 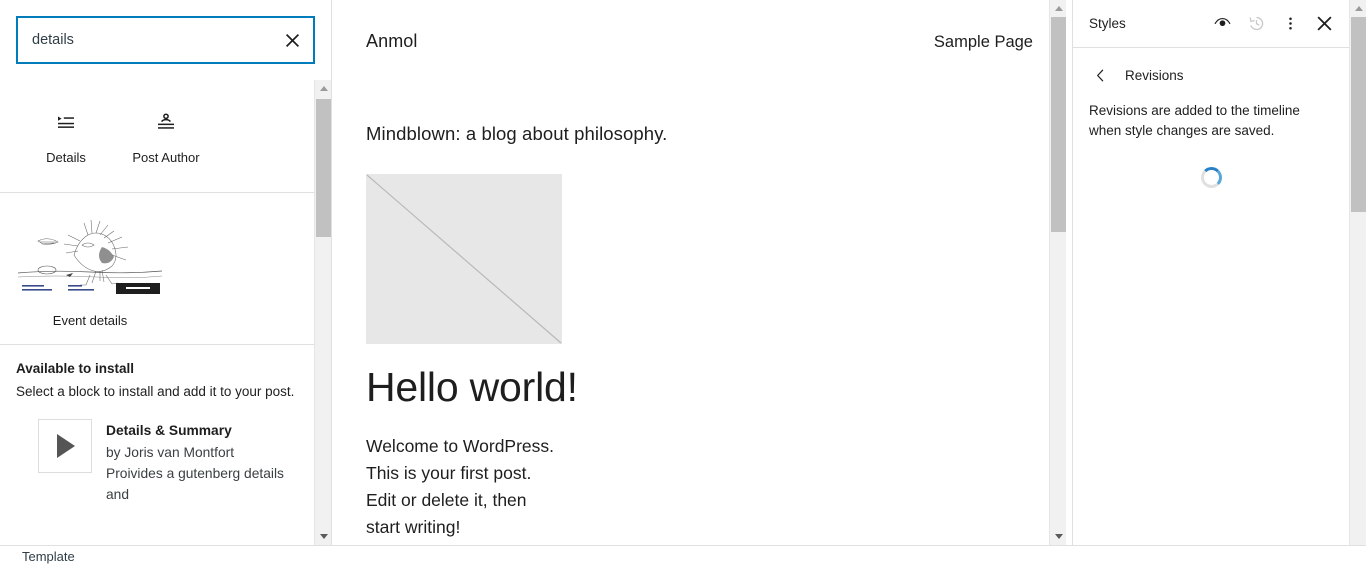 What do you see at coordinates (66, 137) in the screenshot?
I see `block-item-details: Details` at bounding box center [66, 137].